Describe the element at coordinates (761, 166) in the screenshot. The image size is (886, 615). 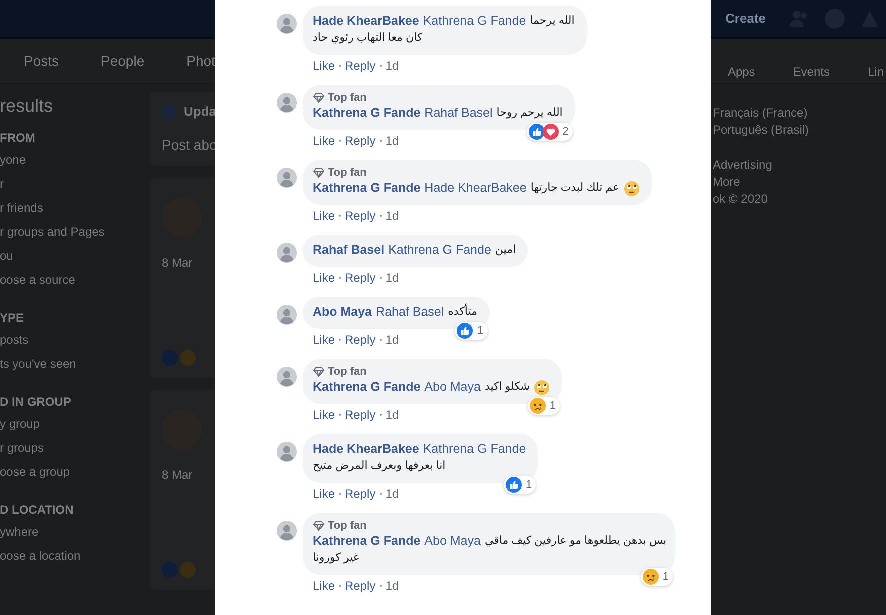
I see `footer-link: Advertising` at that location.